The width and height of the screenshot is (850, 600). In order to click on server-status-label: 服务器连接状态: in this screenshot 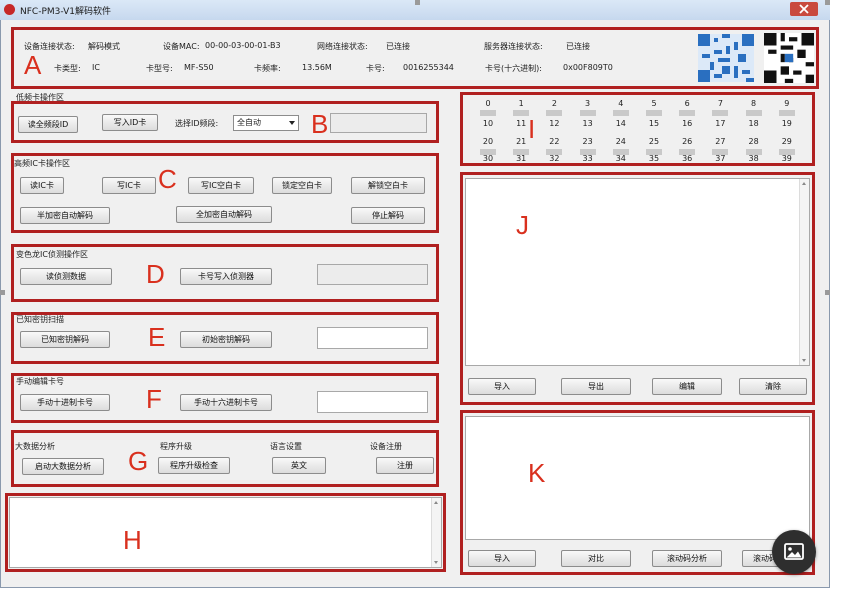, I will do `click(513, 46)`.